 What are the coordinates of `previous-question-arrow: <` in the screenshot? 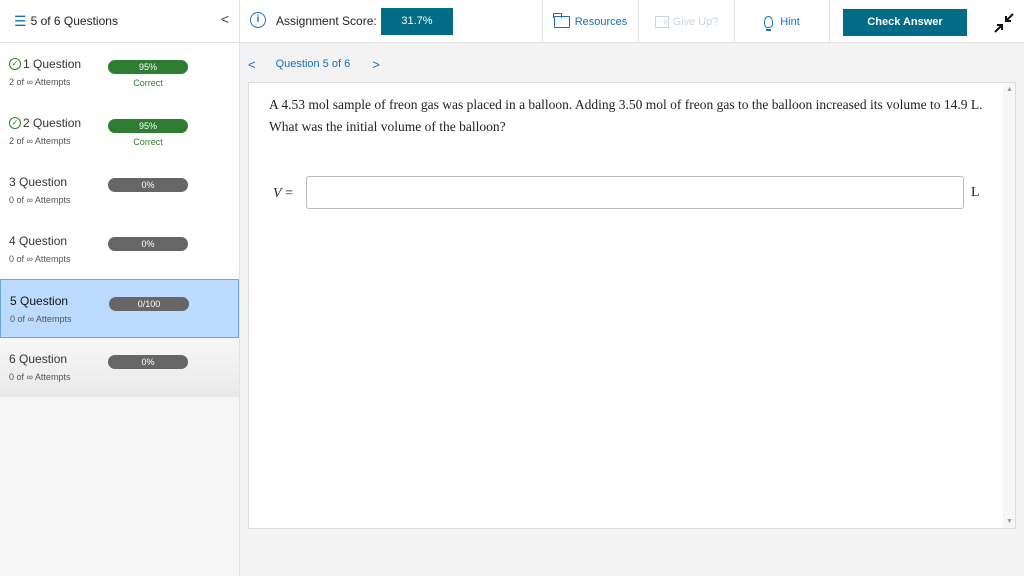 It's located at (252, 64).